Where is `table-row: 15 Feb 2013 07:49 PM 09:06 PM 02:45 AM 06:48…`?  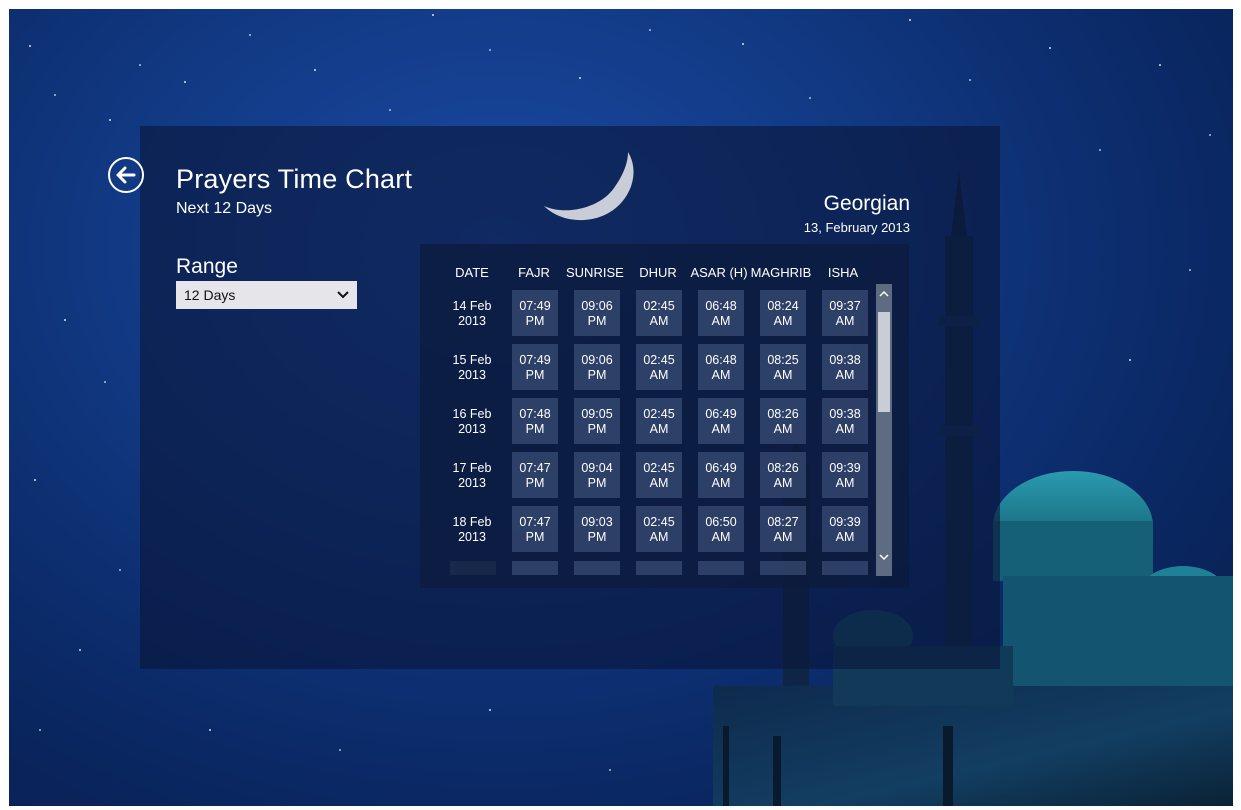 table-row: 15 Feb 2013 07:49 PM 09:06 PM 02:45 AM 06:48… is located at coordinates (664, 367).